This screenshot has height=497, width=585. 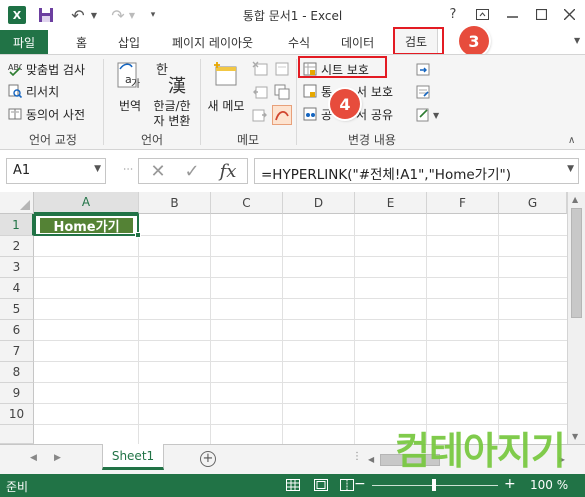 I want to click on status-bar: 준비 − + 100 %, so click(x=292, y=485).